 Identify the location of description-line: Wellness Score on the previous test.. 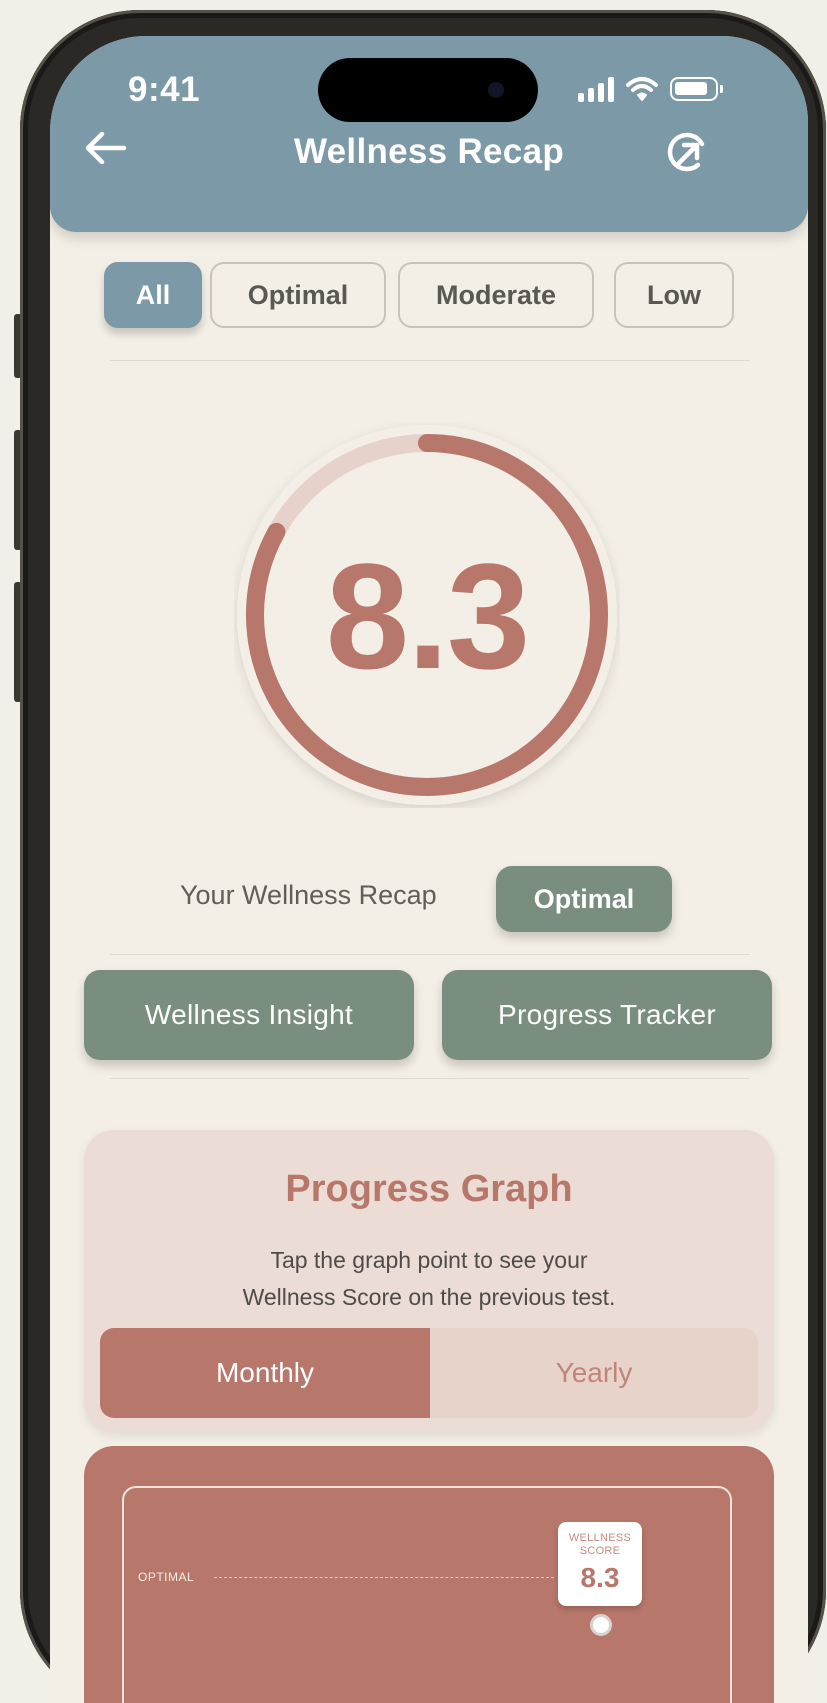
(429, 1297).